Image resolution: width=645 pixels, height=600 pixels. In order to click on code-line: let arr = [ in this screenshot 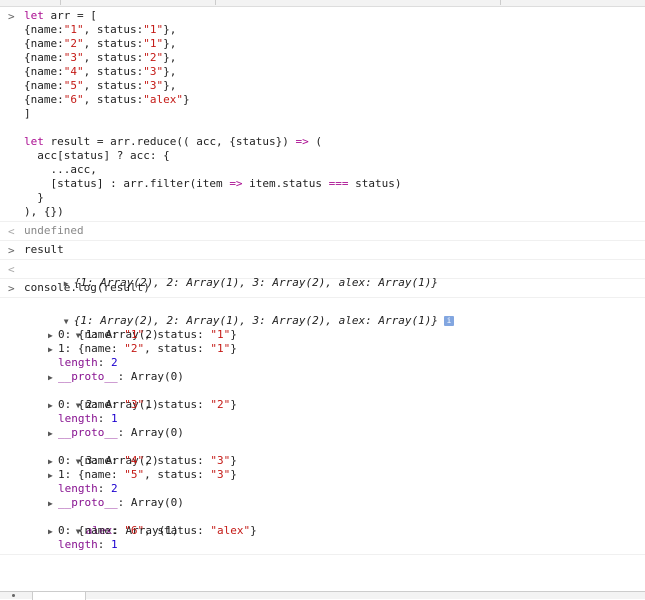, I will do `click(60, 15)`.